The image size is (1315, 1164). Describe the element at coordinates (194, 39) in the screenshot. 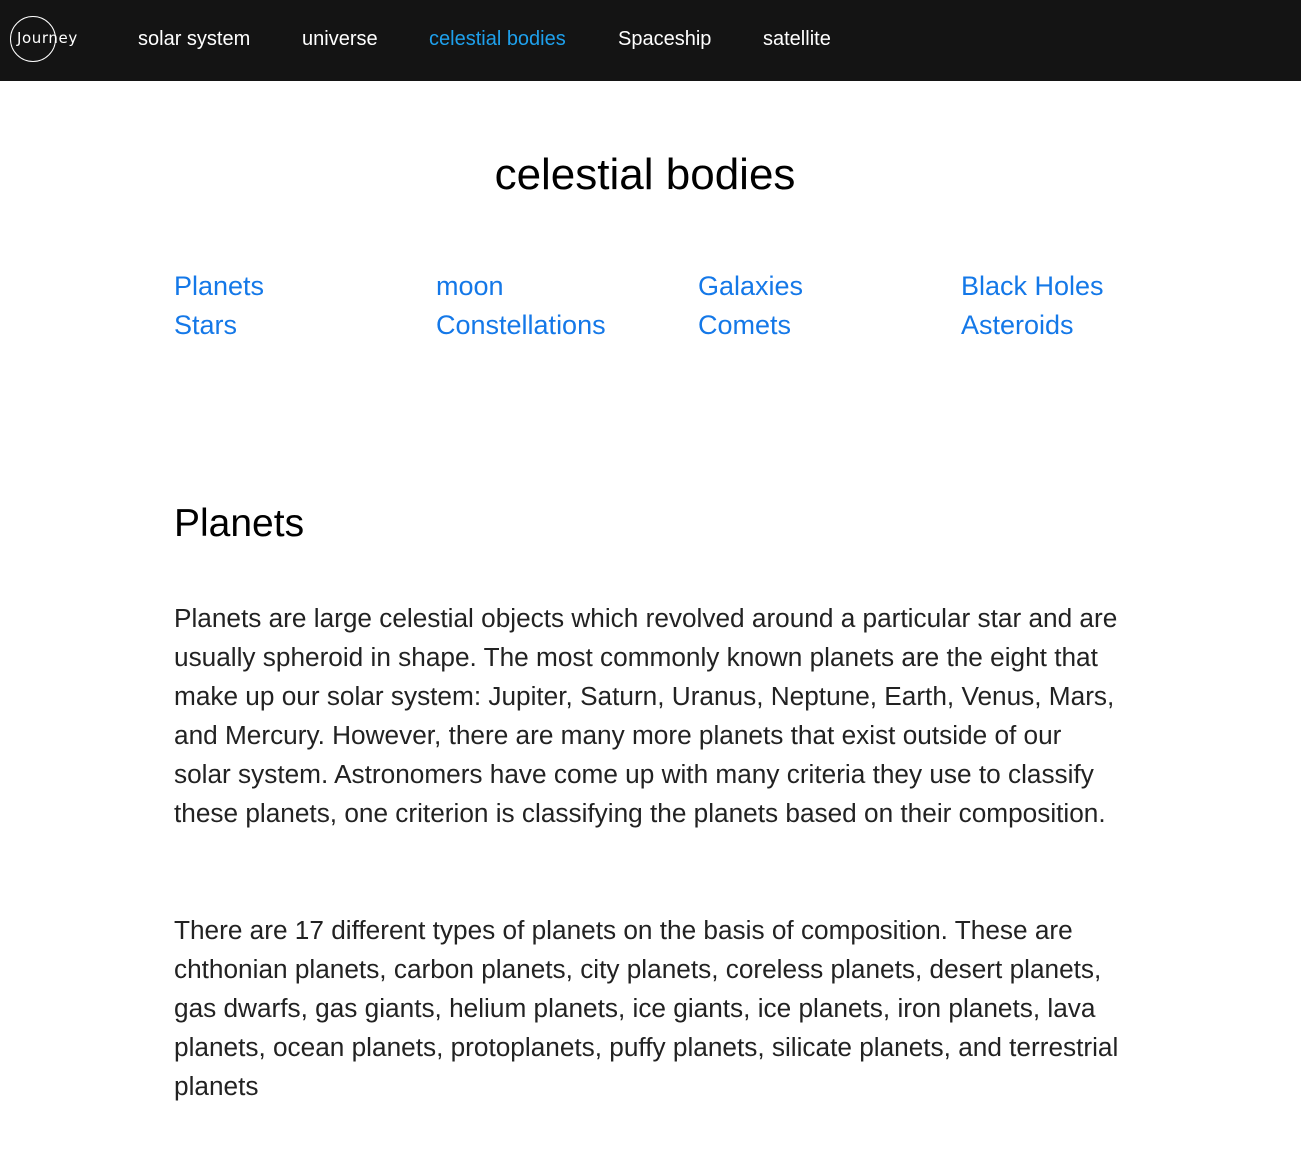

I see `nav-item-solar-system: solar system` at that location.